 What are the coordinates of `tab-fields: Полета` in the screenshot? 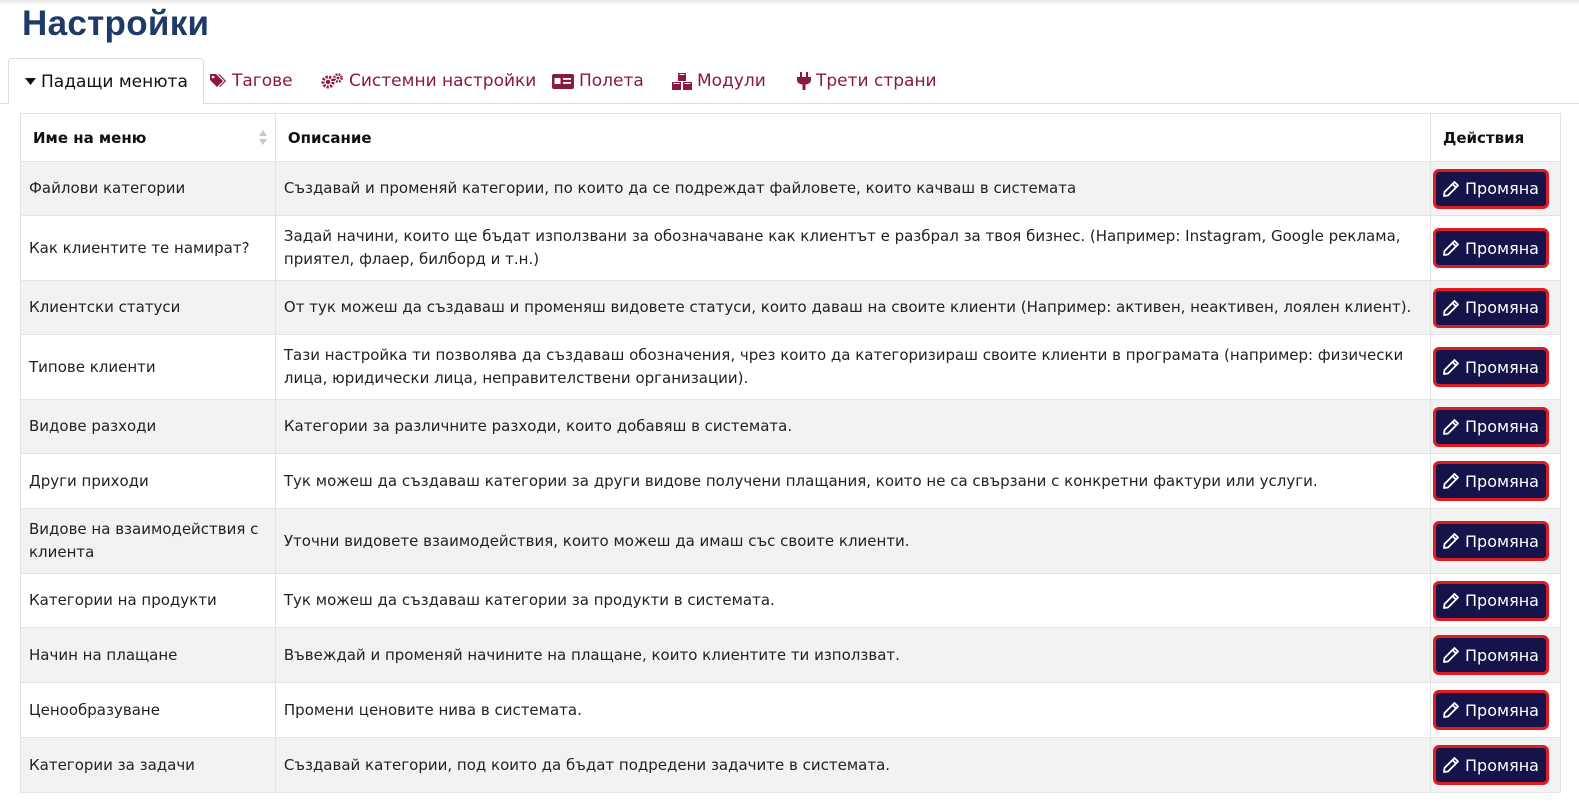 It's located at (598, 81).